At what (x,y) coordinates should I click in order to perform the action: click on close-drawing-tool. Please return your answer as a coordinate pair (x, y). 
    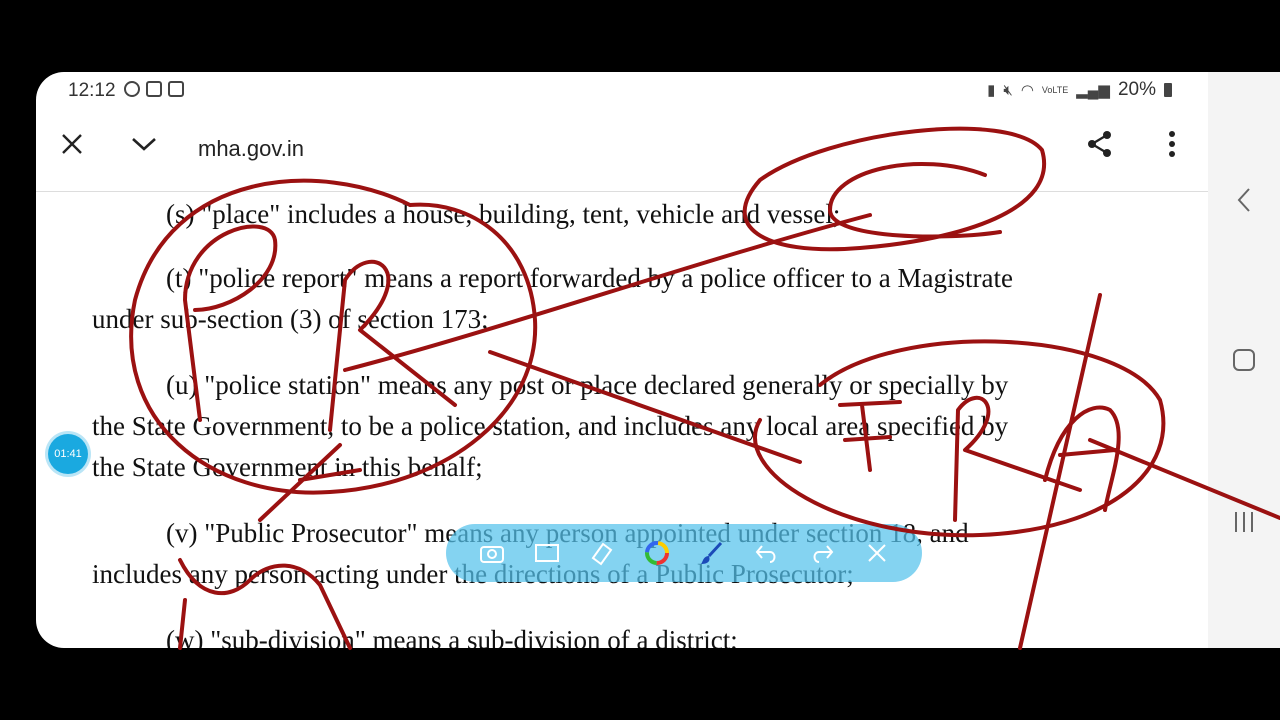
    Looking at the image, I should click on (877, 553).